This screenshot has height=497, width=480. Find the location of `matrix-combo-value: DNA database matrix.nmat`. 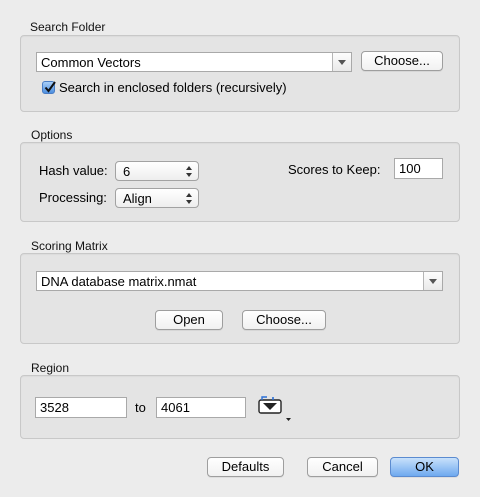

matrix-combo-value: DNA database matrix.nmat is located at coordinates (119, 281).